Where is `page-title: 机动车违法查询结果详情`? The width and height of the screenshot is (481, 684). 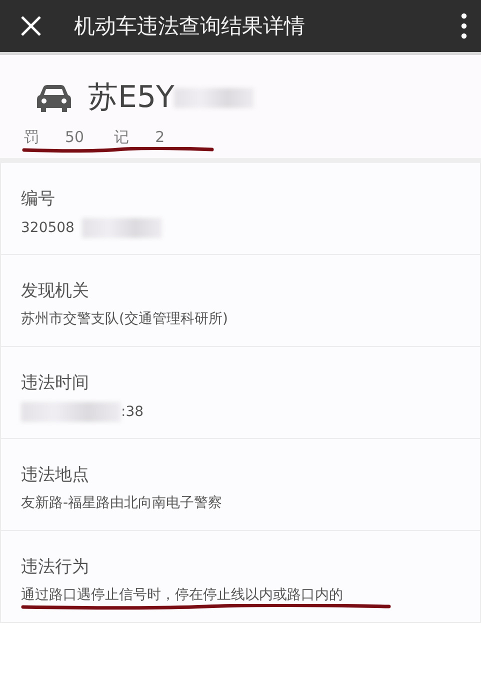
page-title: 机动车违法查询结果详情 is located at coordinates (190, 26).